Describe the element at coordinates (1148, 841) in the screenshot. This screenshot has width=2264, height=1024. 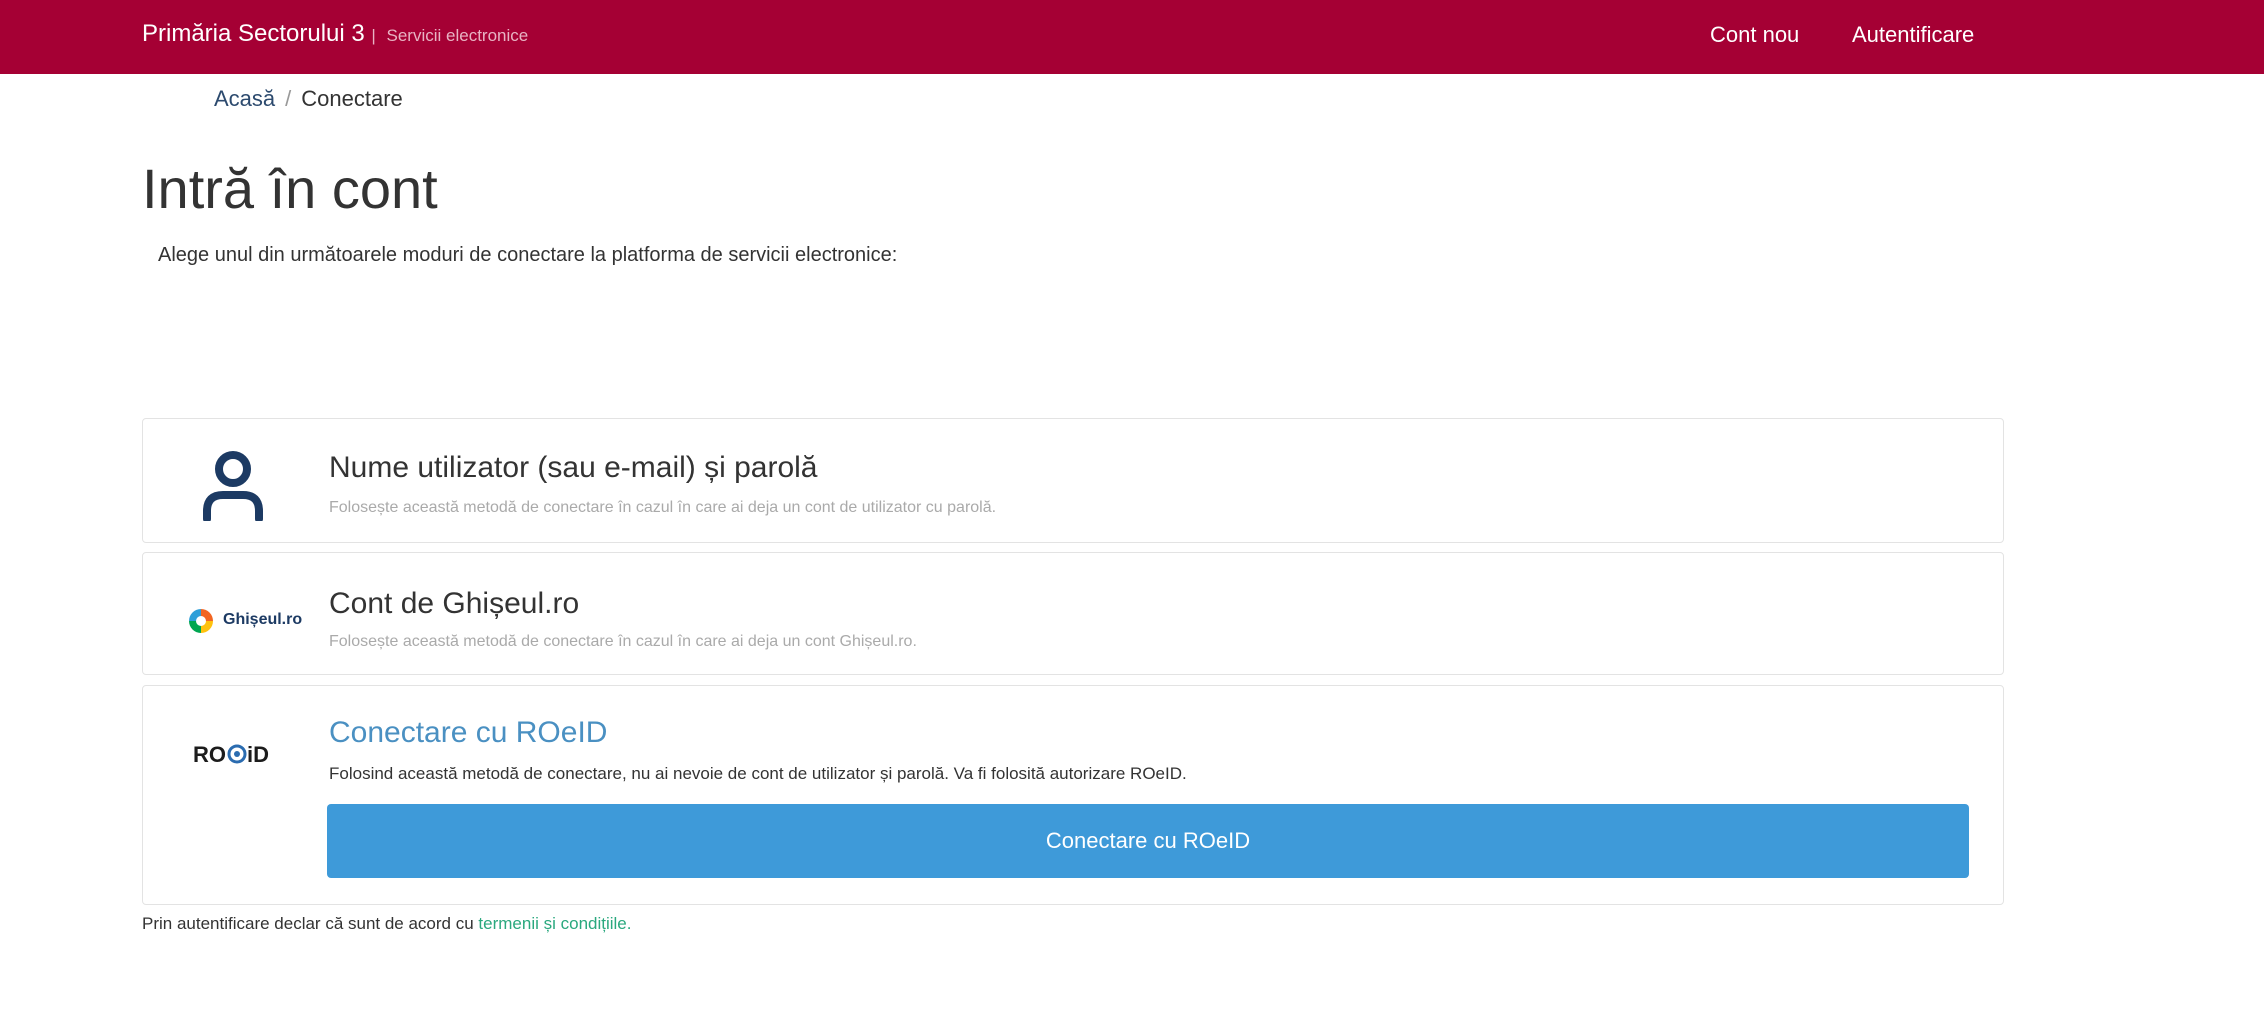
I see `roeid-connect-button: Conectare cu ROeID` at that location.